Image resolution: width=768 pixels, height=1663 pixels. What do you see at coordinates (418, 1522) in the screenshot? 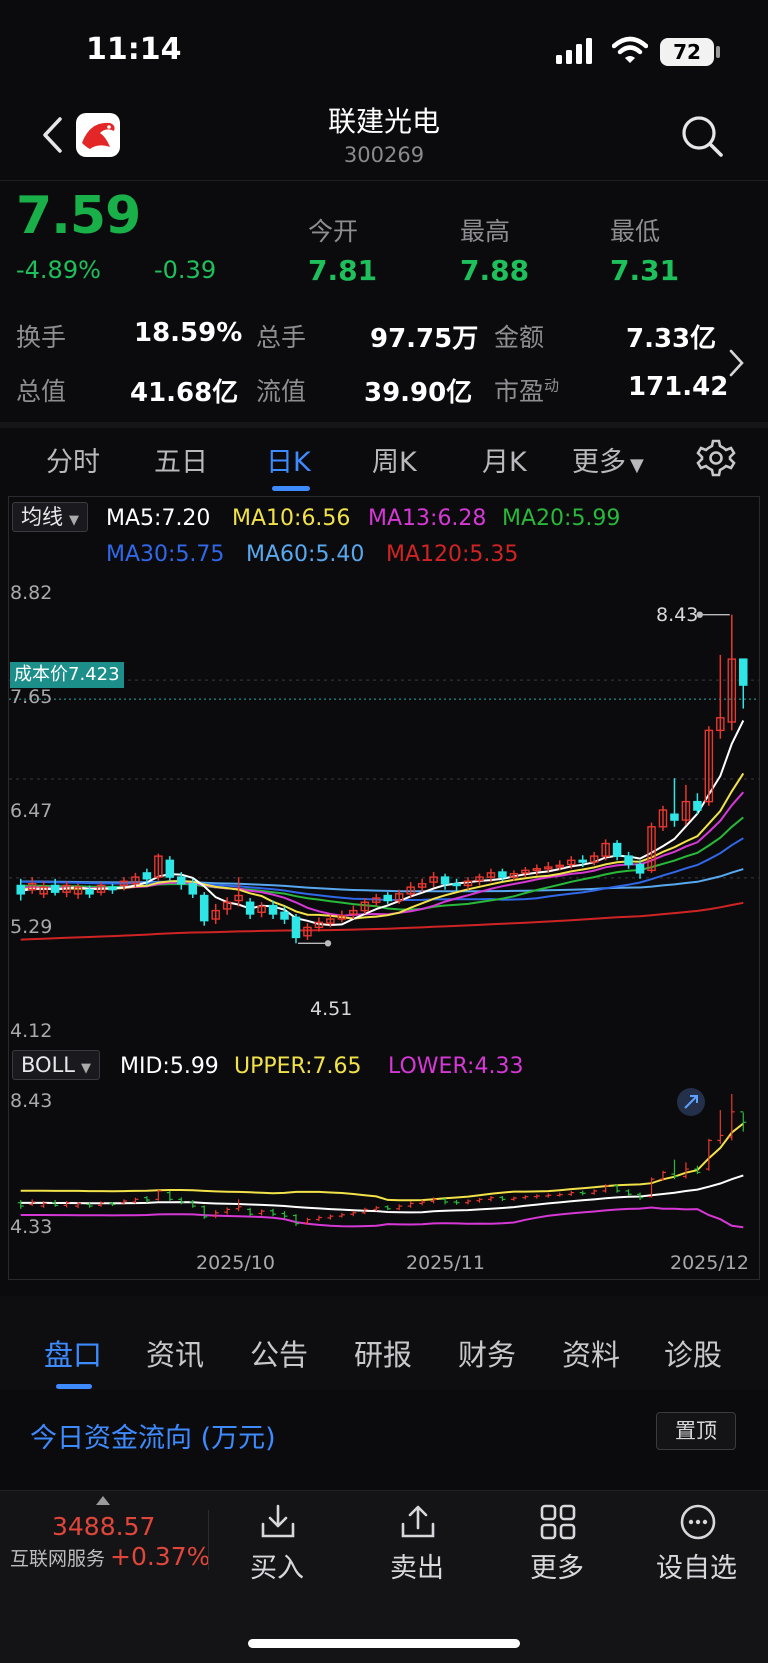
I see `upload-icon` at bounding box center [418, 1522].